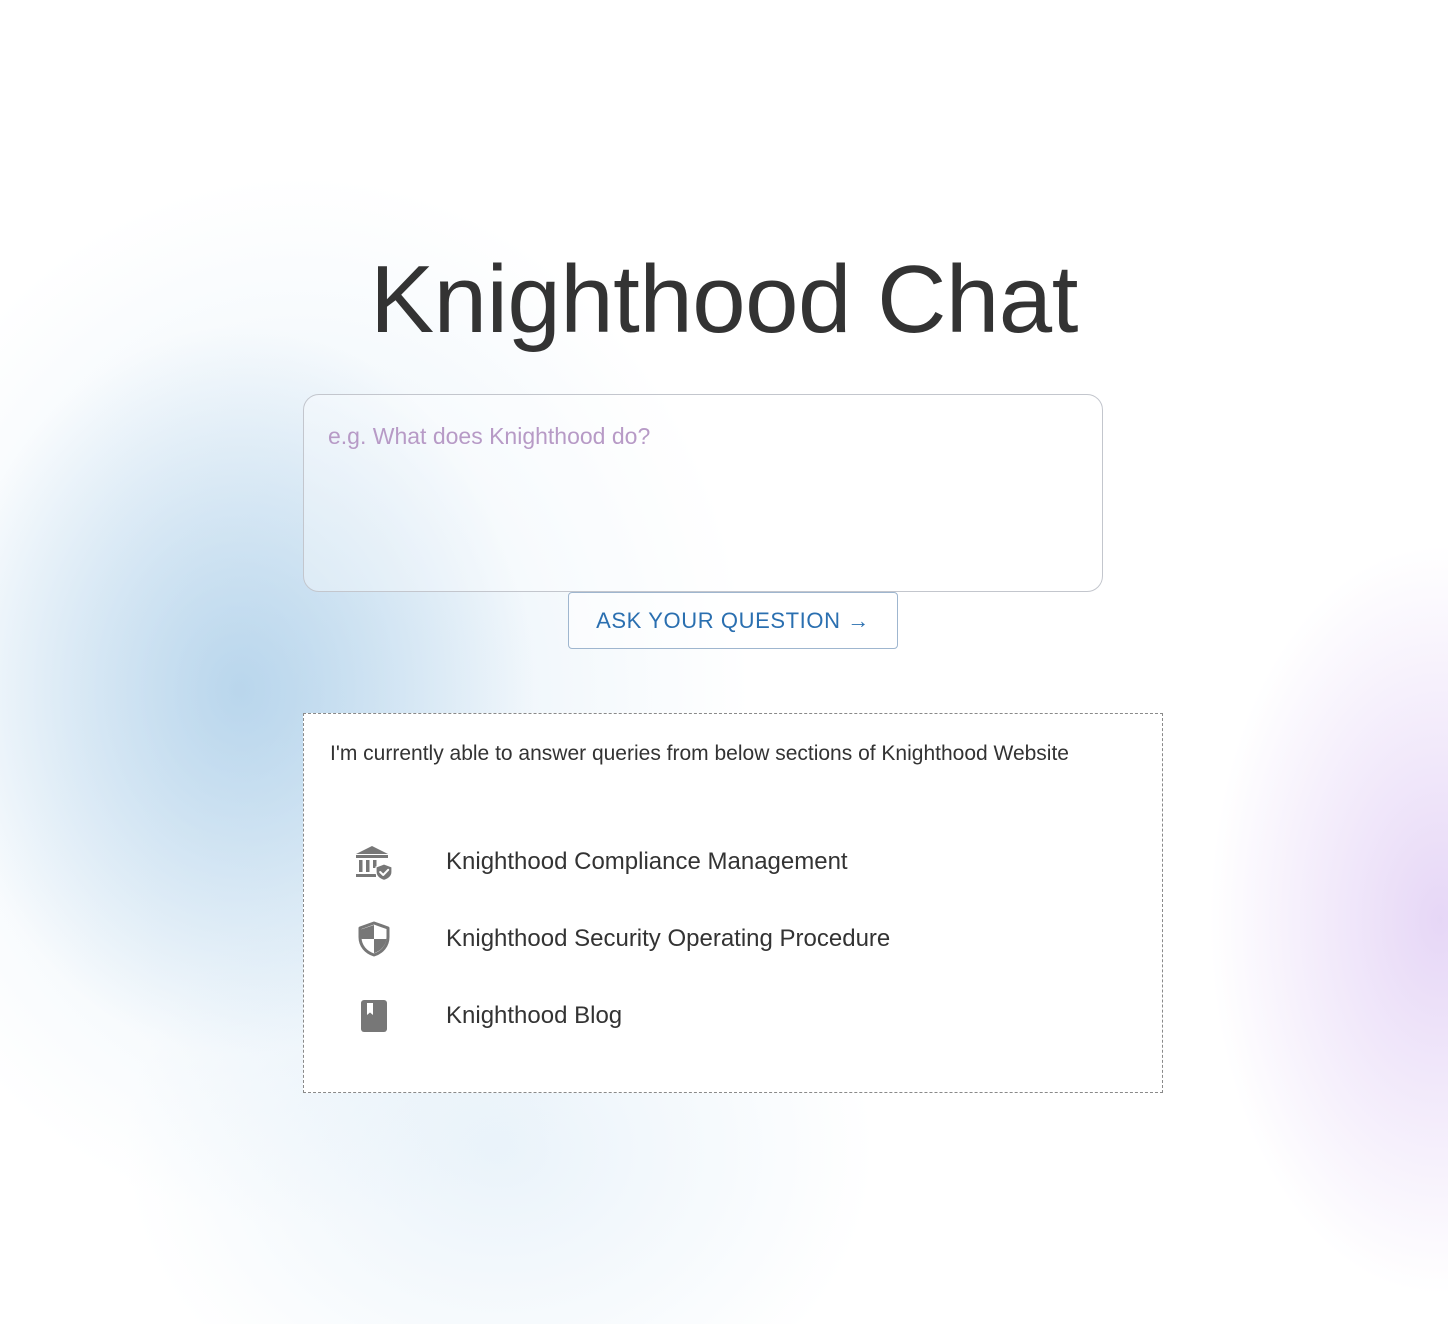 Image resolution: width=1448 pixels, height=1324 pixels. What do you see at coordinates (647, 861) in the screenshot?
I see `source-item-label: Knighthood Compliance Management` at bounding box center [647, 861].